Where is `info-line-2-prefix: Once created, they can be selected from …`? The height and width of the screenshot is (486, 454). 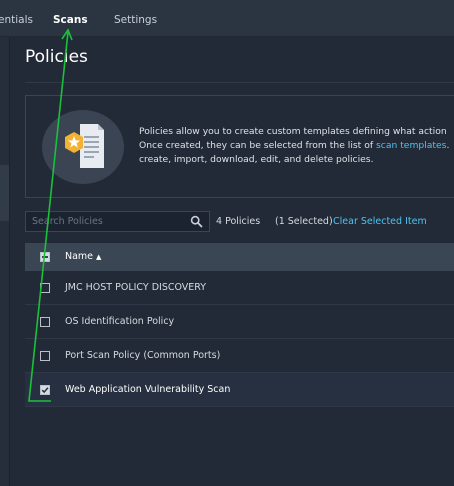
info-line-2-prefix: Once created, they can be selected from … is located at coordinates (257, 145).